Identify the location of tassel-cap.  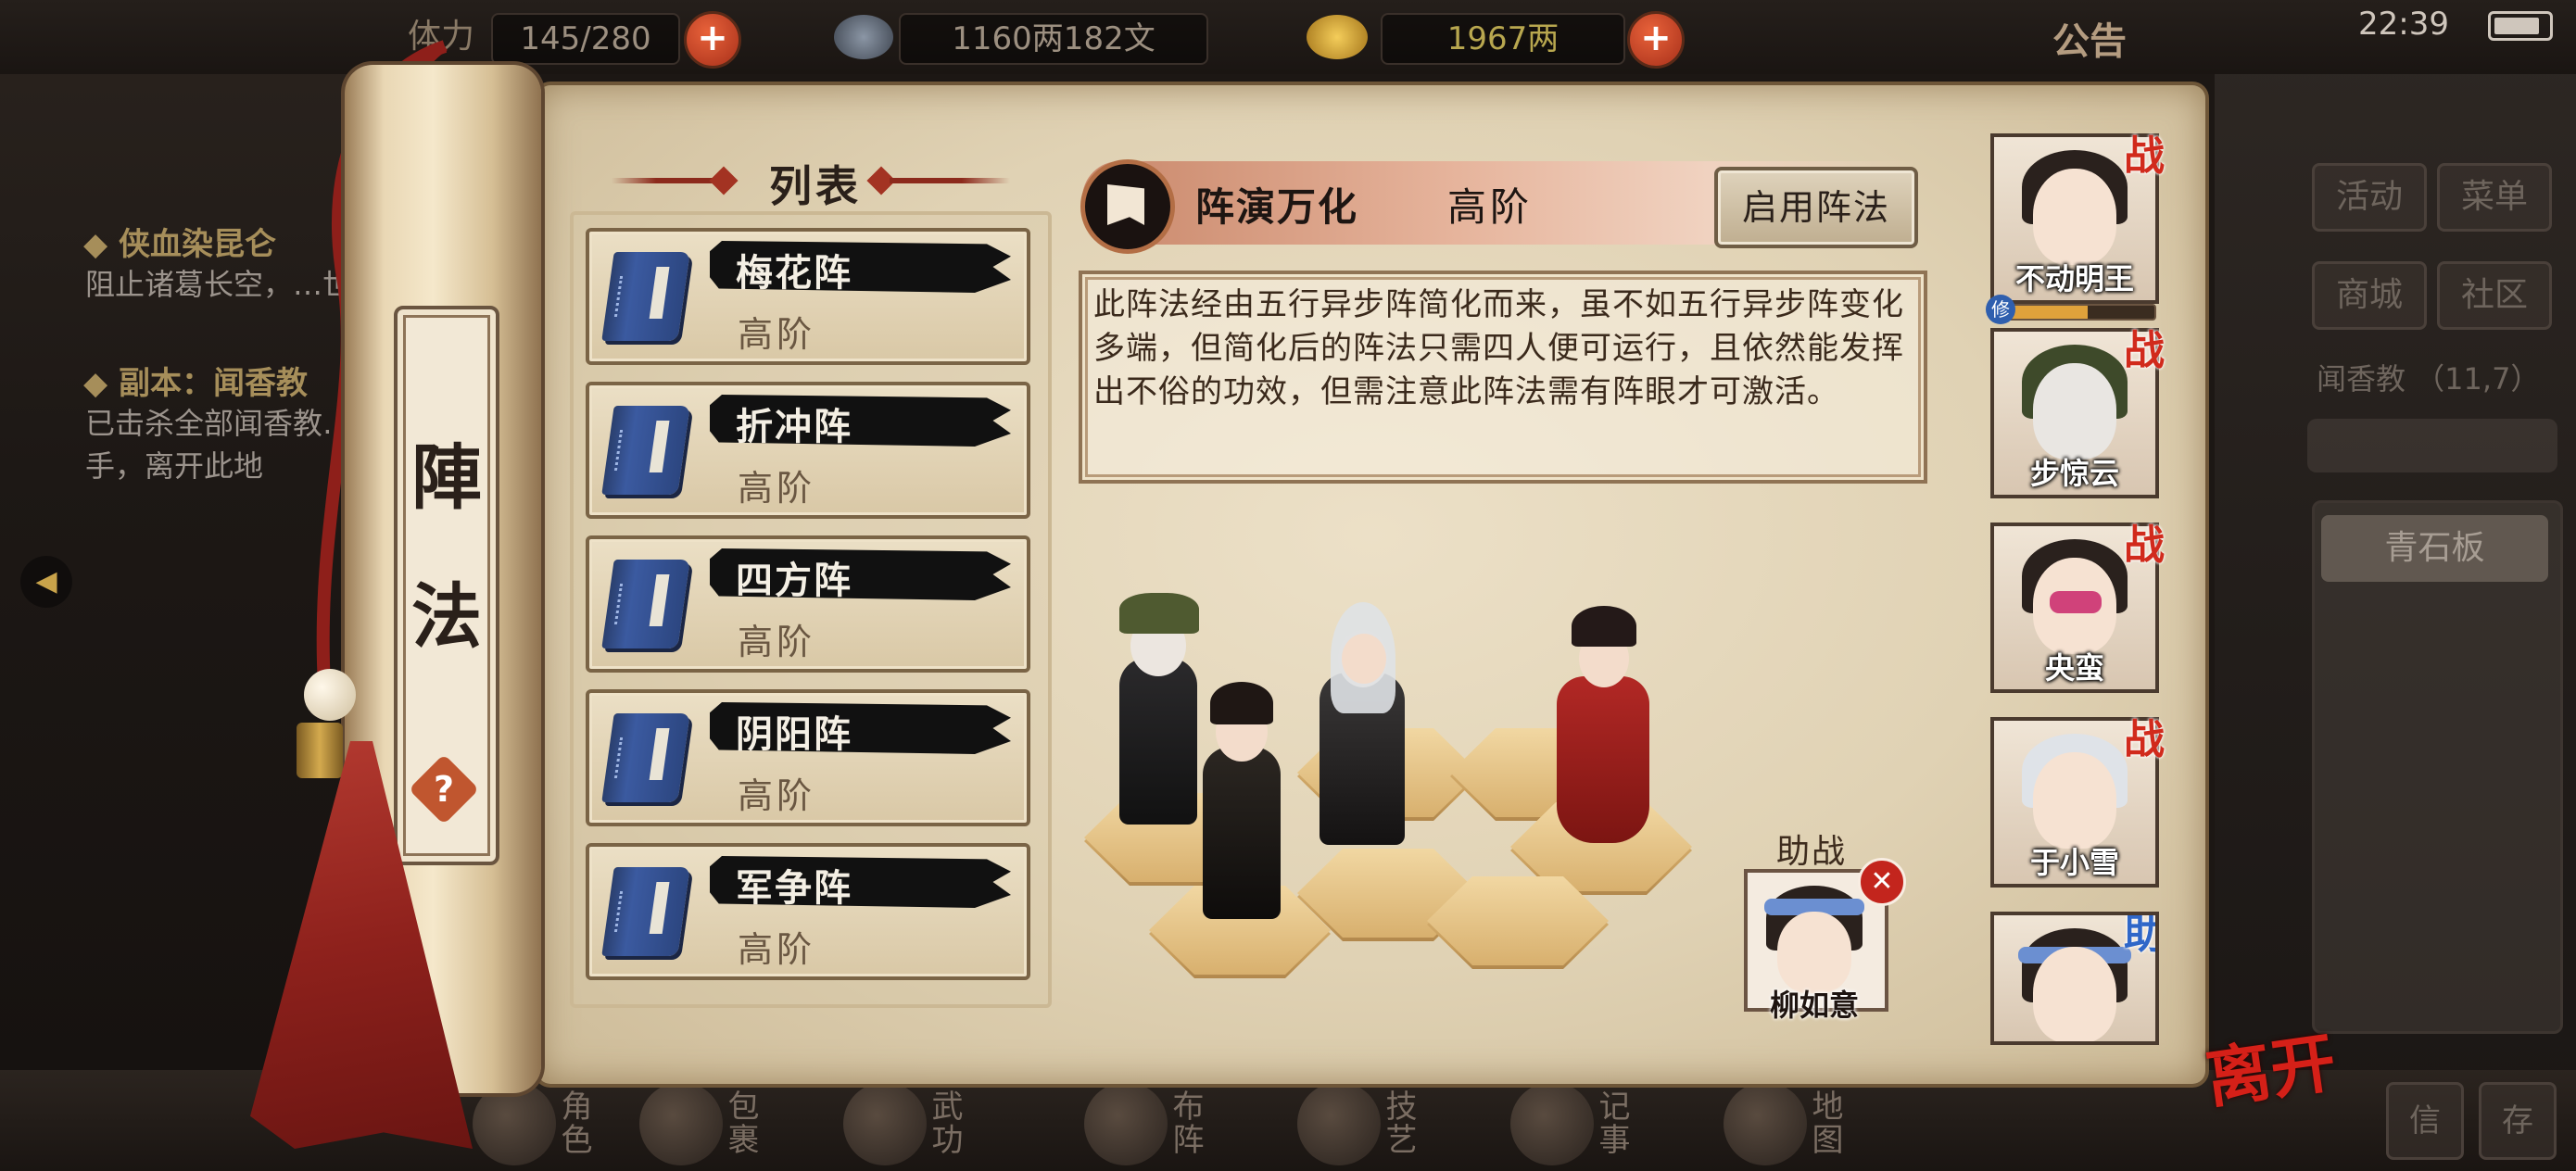
(320, 751).